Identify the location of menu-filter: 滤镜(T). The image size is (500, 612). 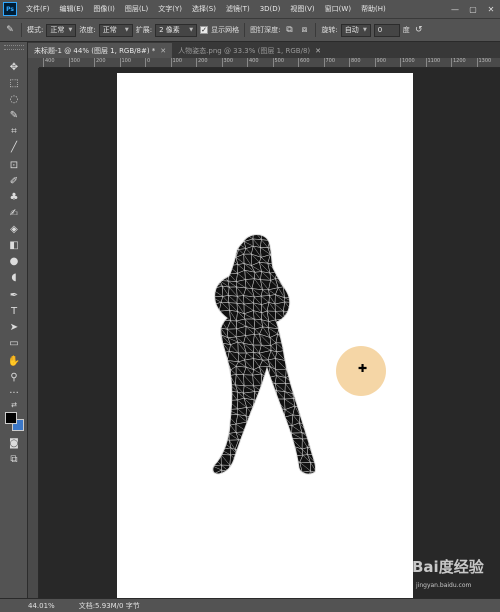
(238, 9).